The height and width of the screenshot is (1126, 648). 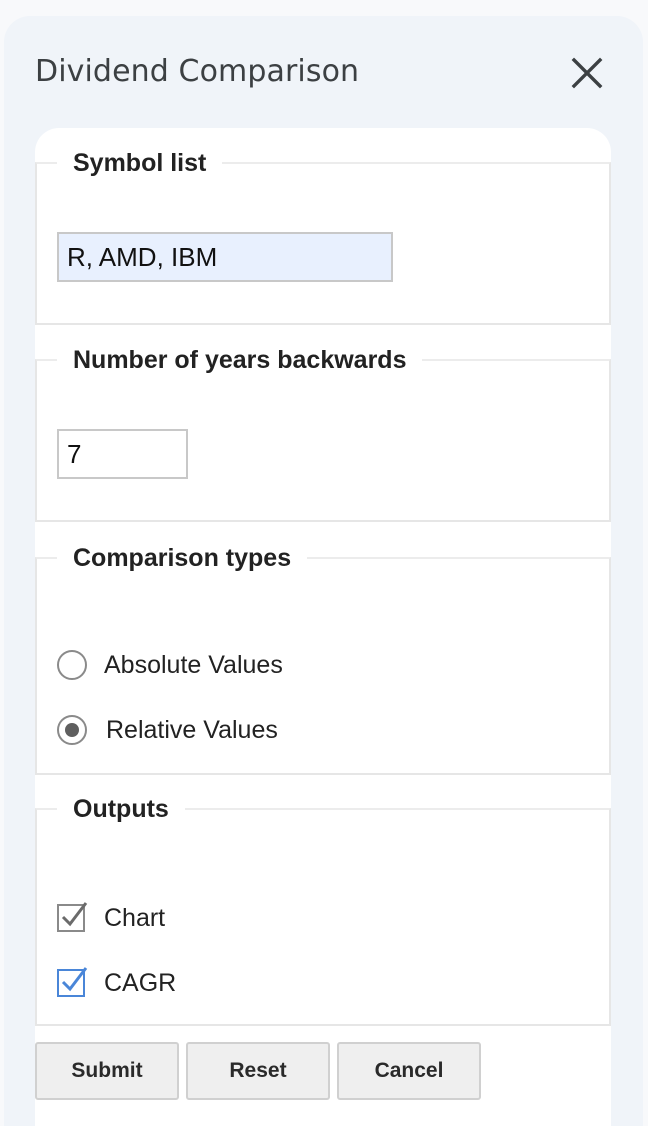 I want to click on symbol-list-group: Symbol list, so click(x=323, y=236).